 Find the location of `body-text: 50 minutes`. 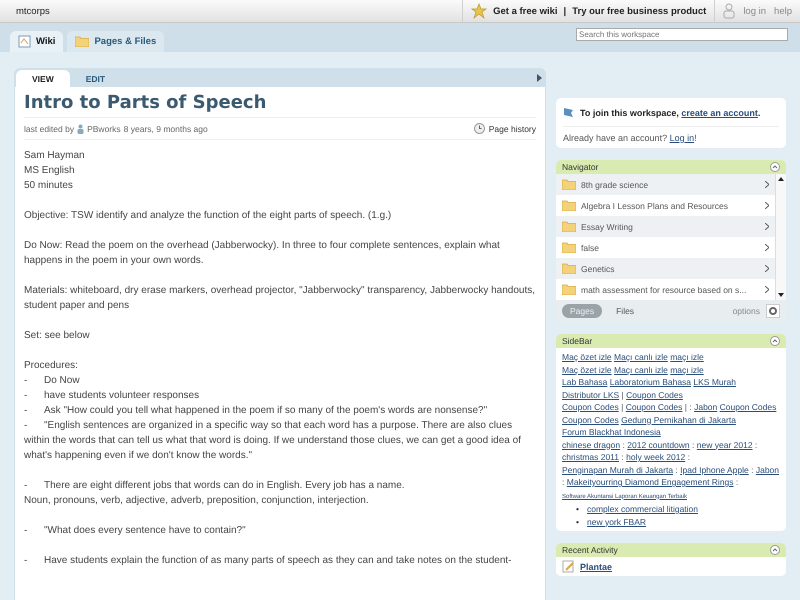

body-text: 50 minutes is located at coordinates (49, 186).